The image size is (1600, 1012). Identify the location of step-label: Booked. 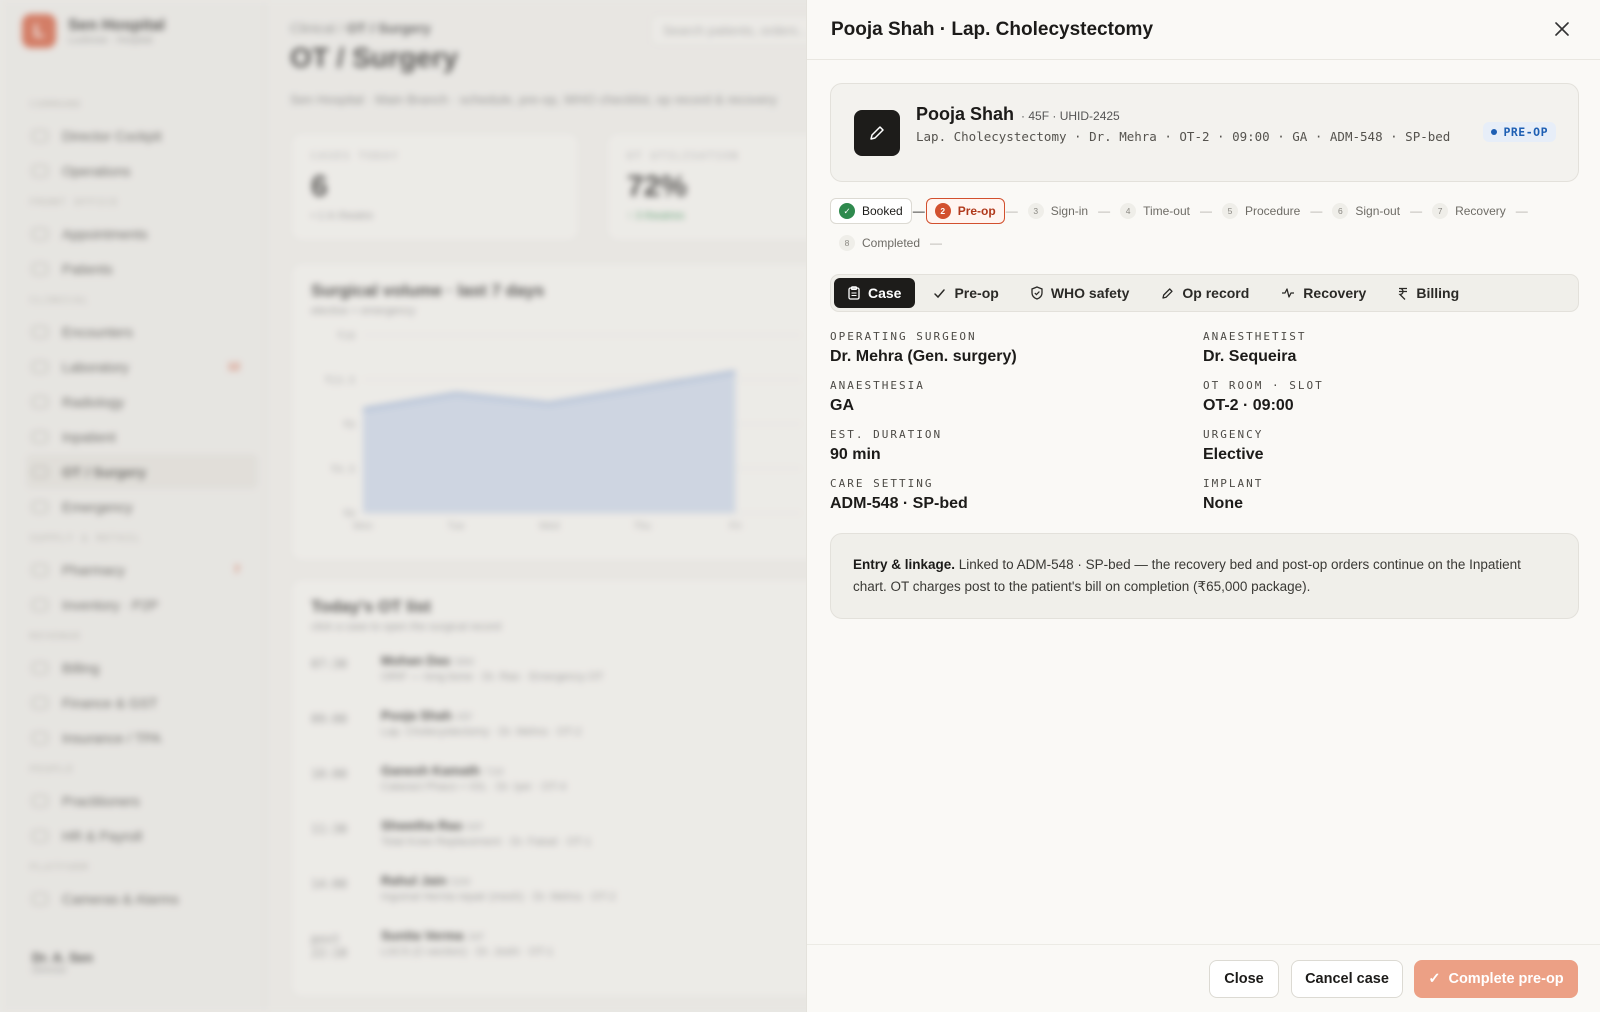
(882, 211).